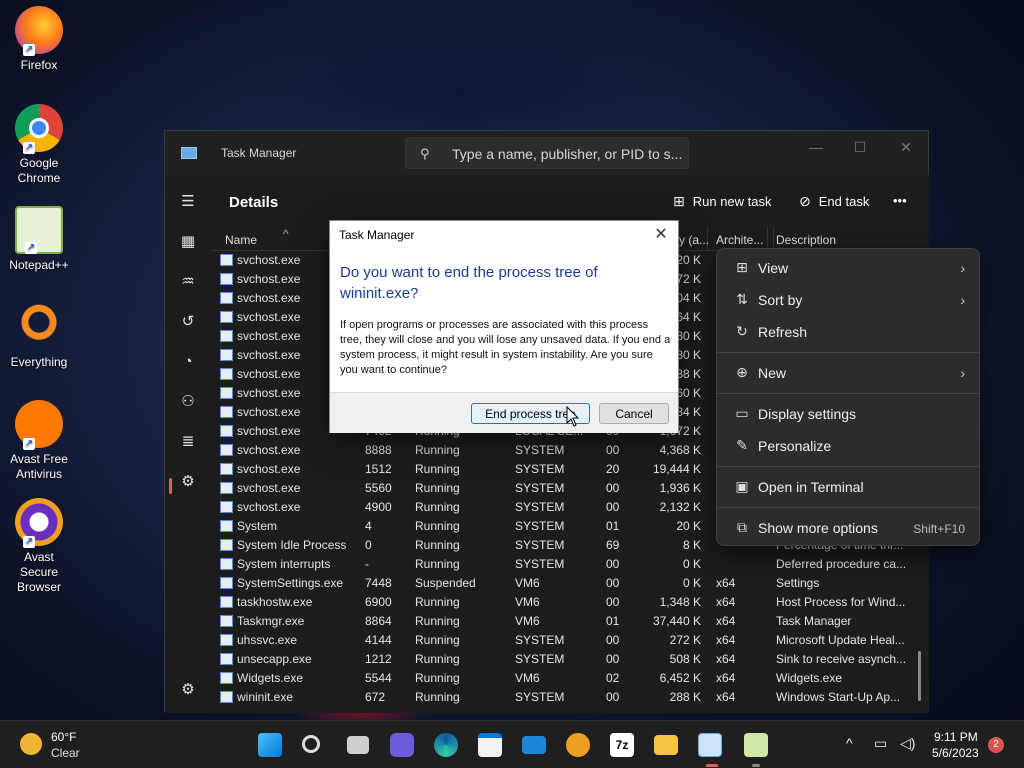 This screenshot has width=1024, height=768. What do you see at coordinates (39, 336) in the screenshot?
I see `desktop-icon-everything: Everything` at bounding box center [39, 336].